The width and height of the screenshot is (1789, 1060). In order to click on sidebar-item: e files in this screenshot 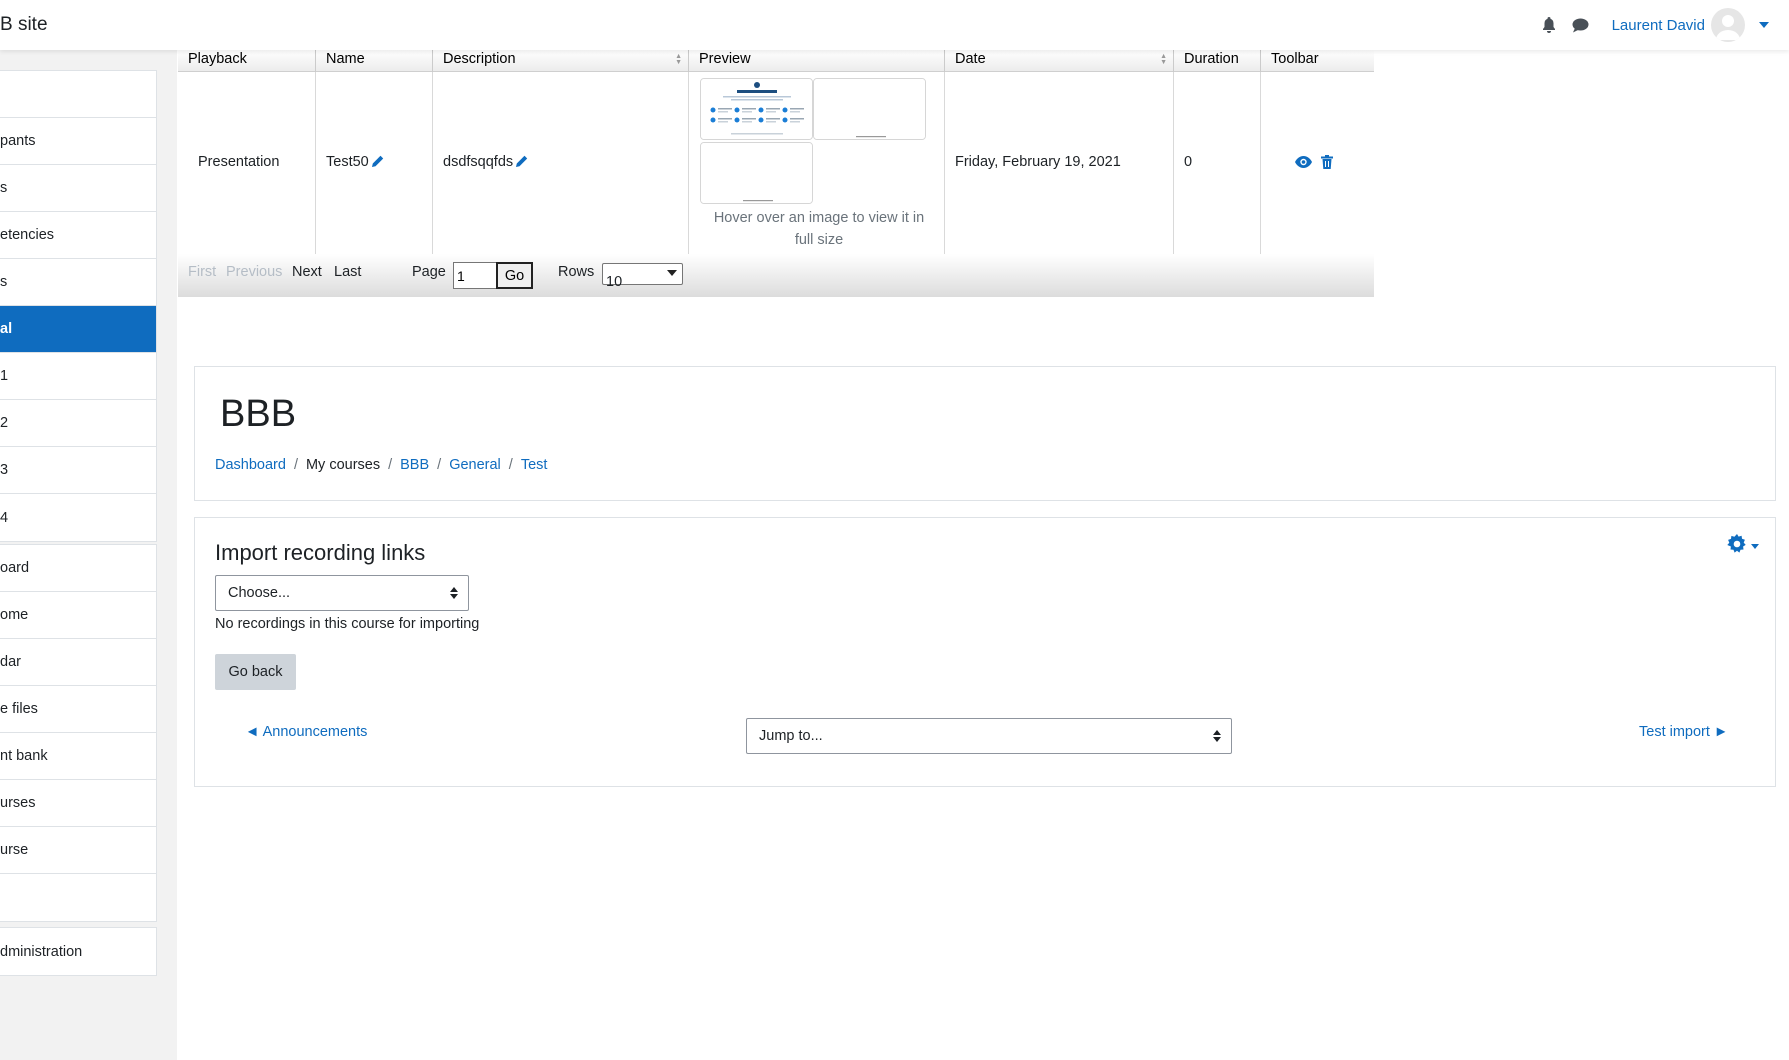, I will do `click(78, 709)`.